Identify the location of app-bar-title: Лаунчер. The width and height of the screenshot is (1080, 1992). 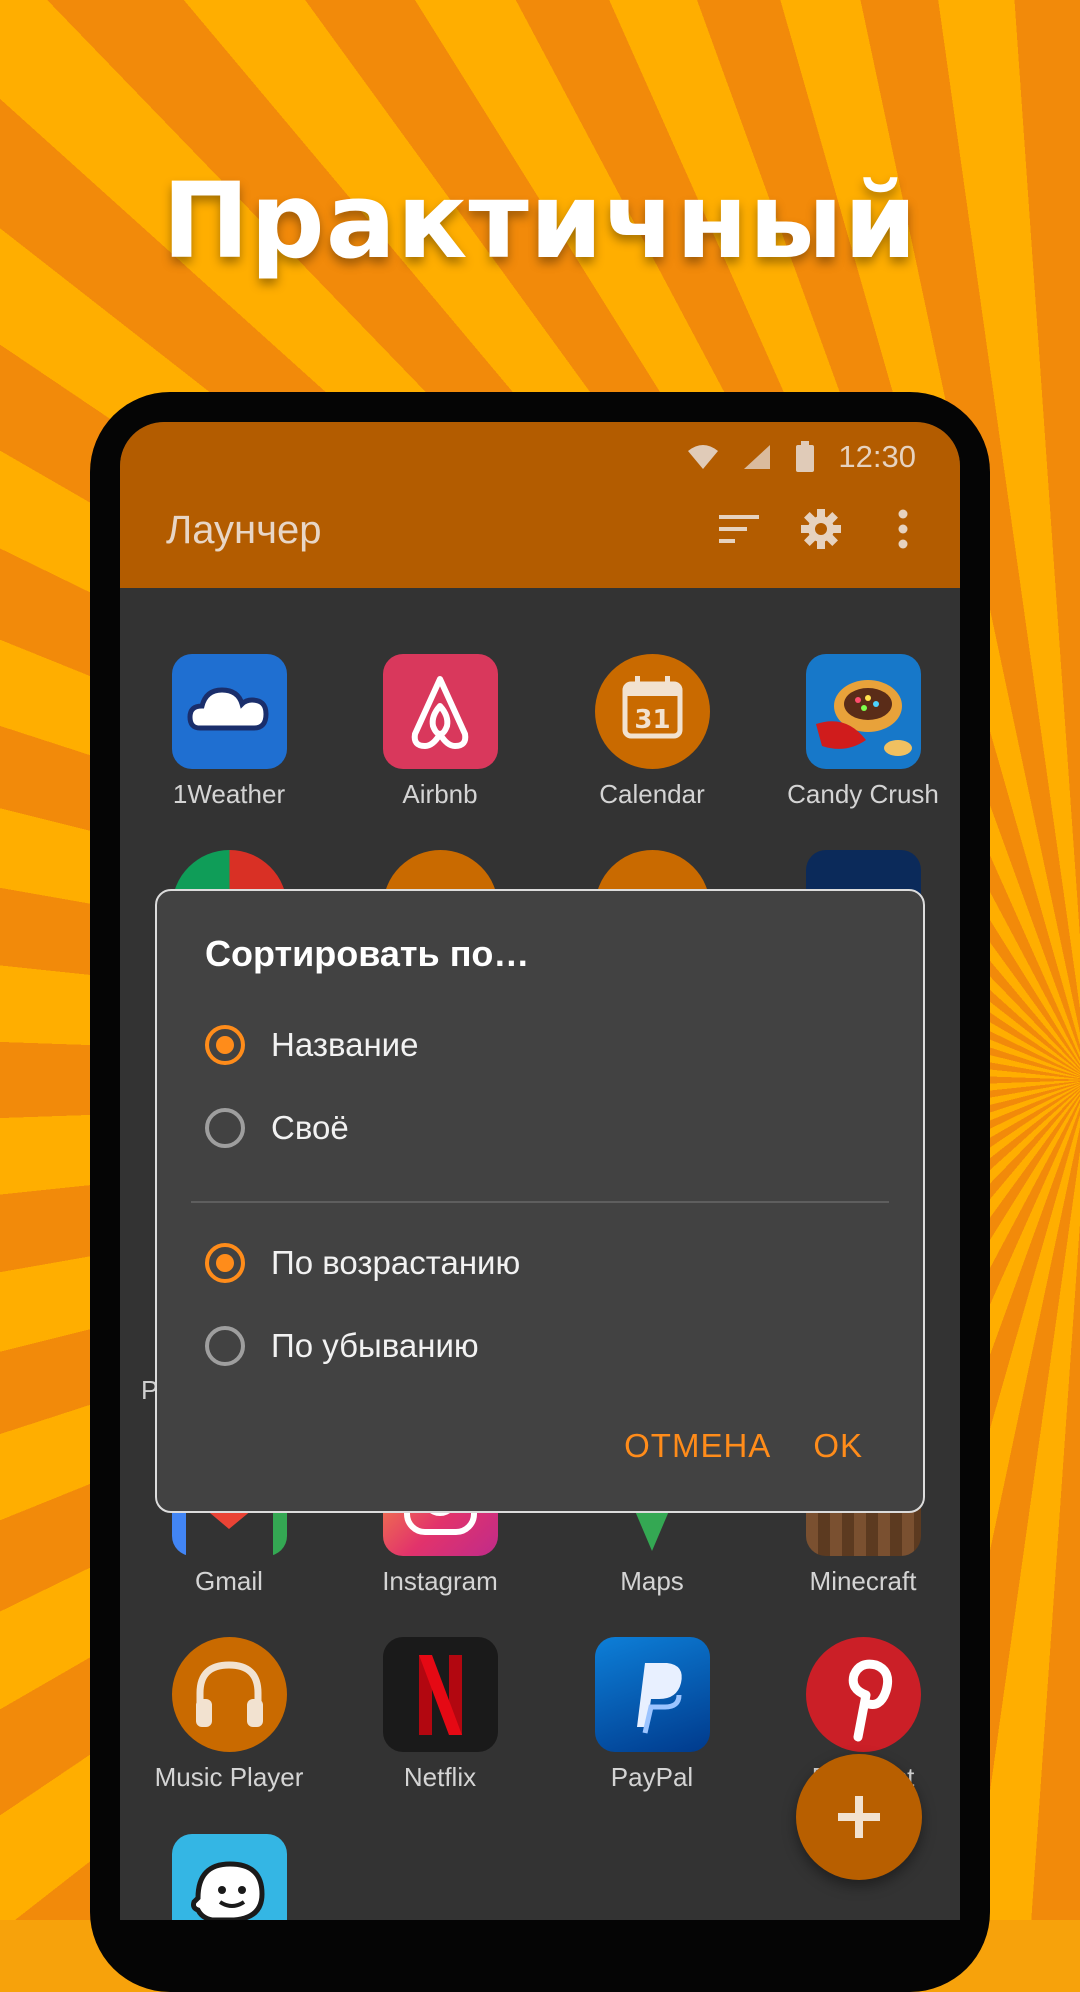
(244, 530).